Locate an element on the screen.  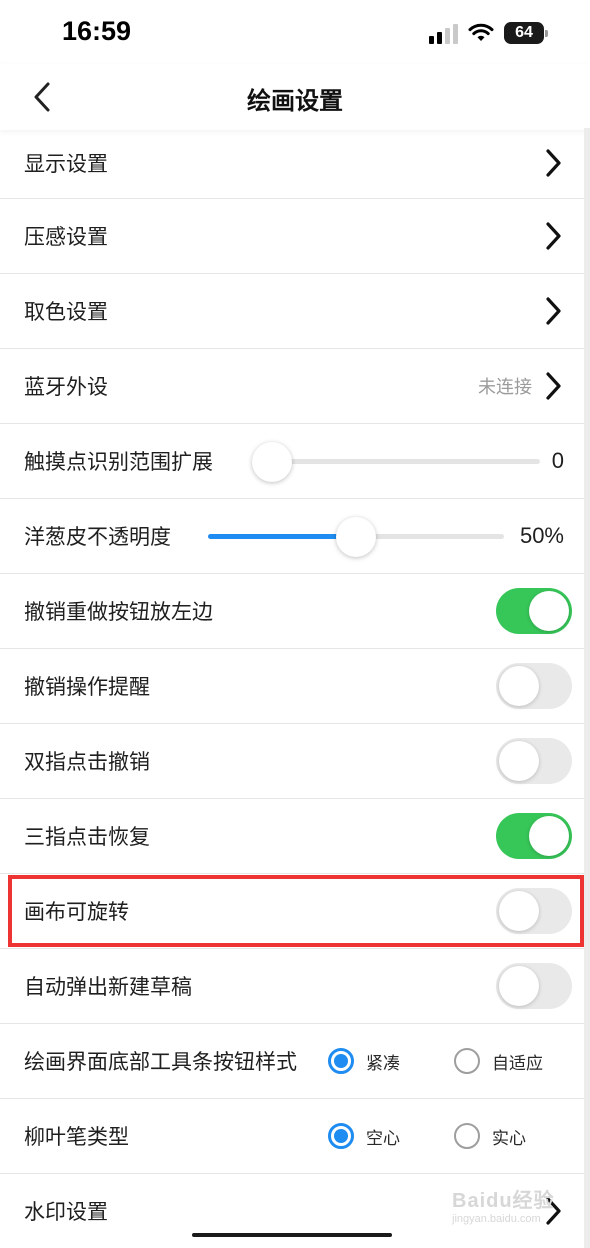
row-toolbar-button-style: 绘画界面底部工具条按钮样式 紧凑 自适应 is located at coordinates (292, 1061).